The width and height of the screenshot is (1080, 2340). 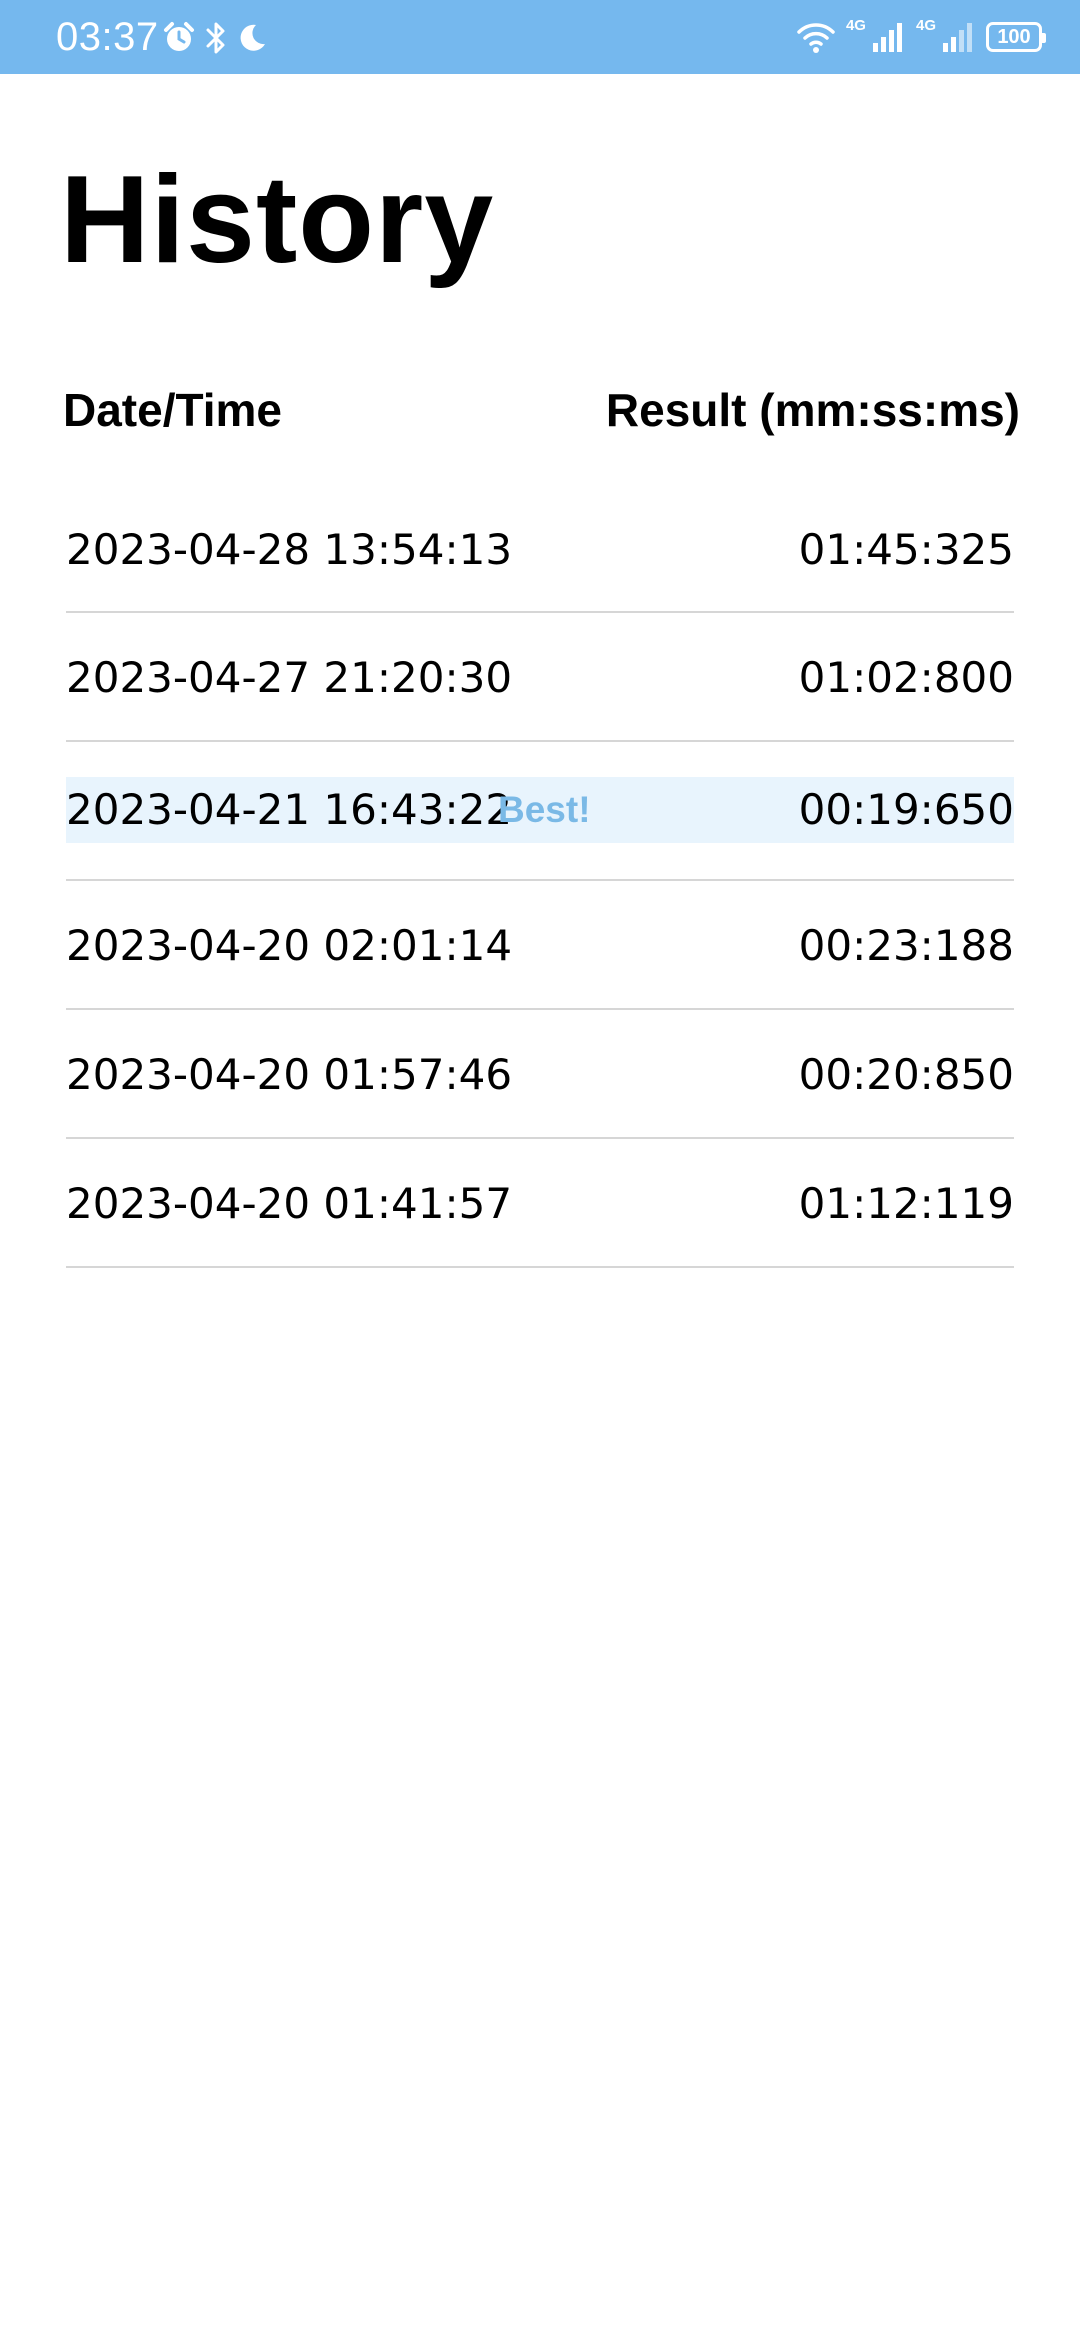 I want to click on row-date-time: 2023-04-21 16:43:22, so click(x=289, y=809).